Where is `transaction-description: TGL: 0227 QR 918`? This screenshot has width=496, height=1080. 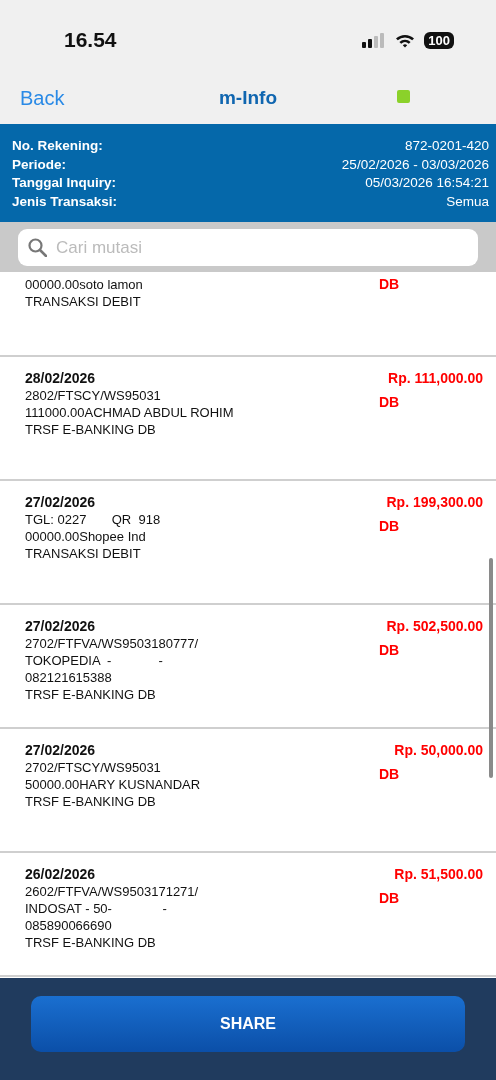 transaction-description: TGL: 0227 QR 918 is located at coordinates (93, 519).